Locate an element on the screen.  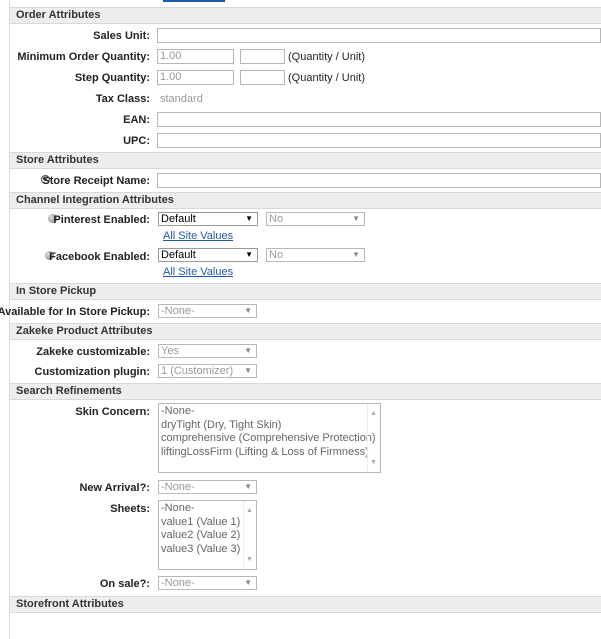
skin-concern-label: Skin Concern: is located at coordinates (112, 412).